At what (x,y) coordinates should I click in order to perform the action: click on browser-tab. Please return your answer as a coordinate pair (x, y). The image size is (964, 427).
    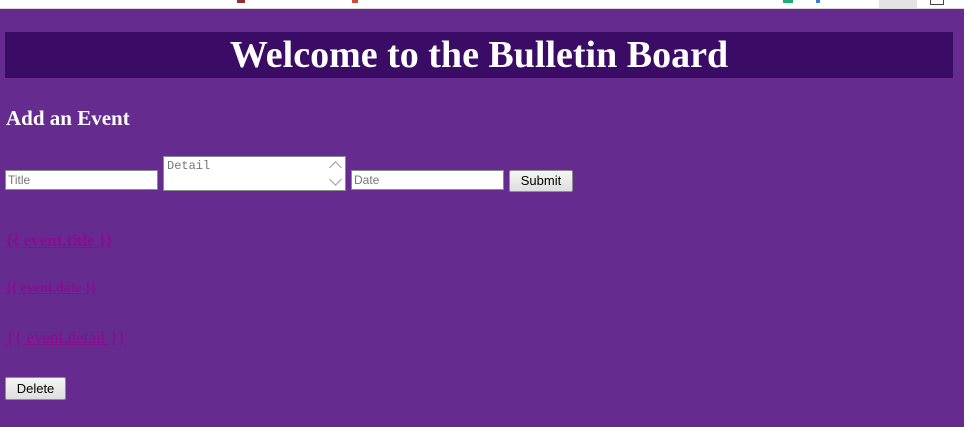
    Looking at the image, I should click on (898, 4).